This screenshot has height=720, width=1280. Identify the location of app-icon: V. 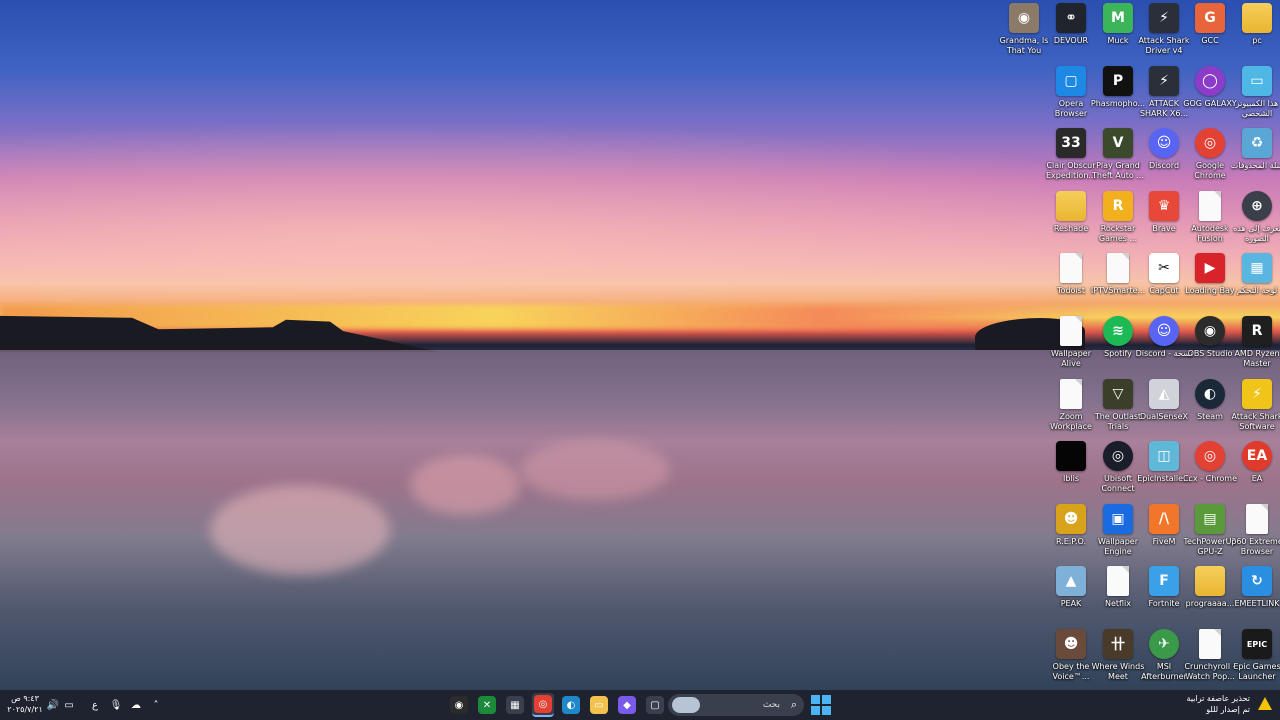
(1118, 143).